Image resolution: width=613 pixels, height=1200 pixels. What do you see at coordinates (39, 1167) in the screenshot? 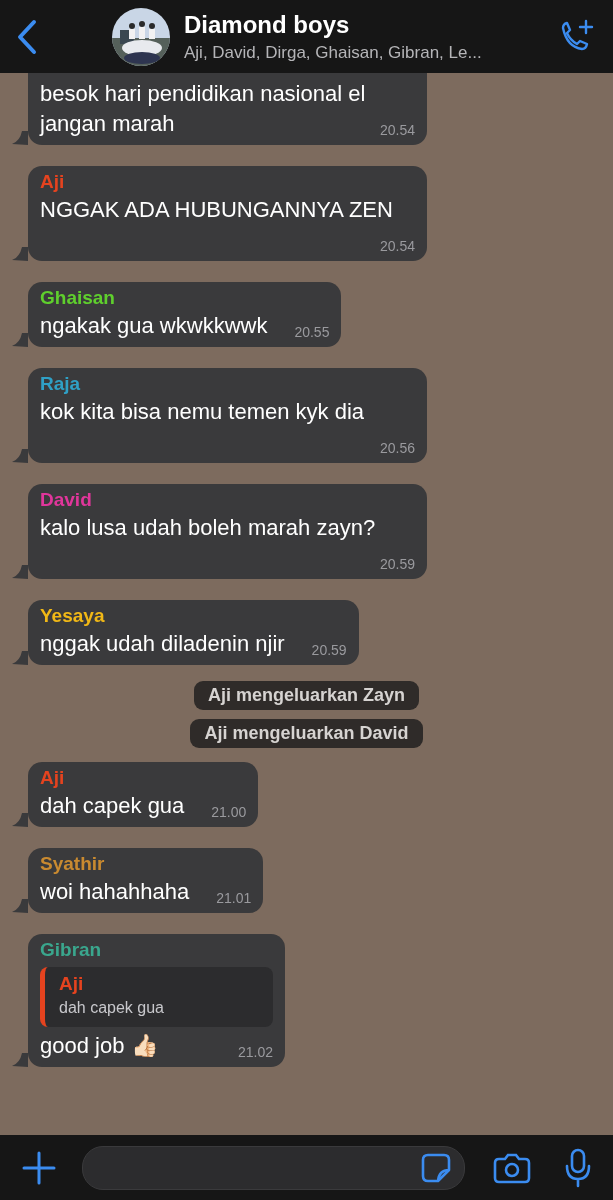
I see `add-icon` at bounding box center [39, 1167].